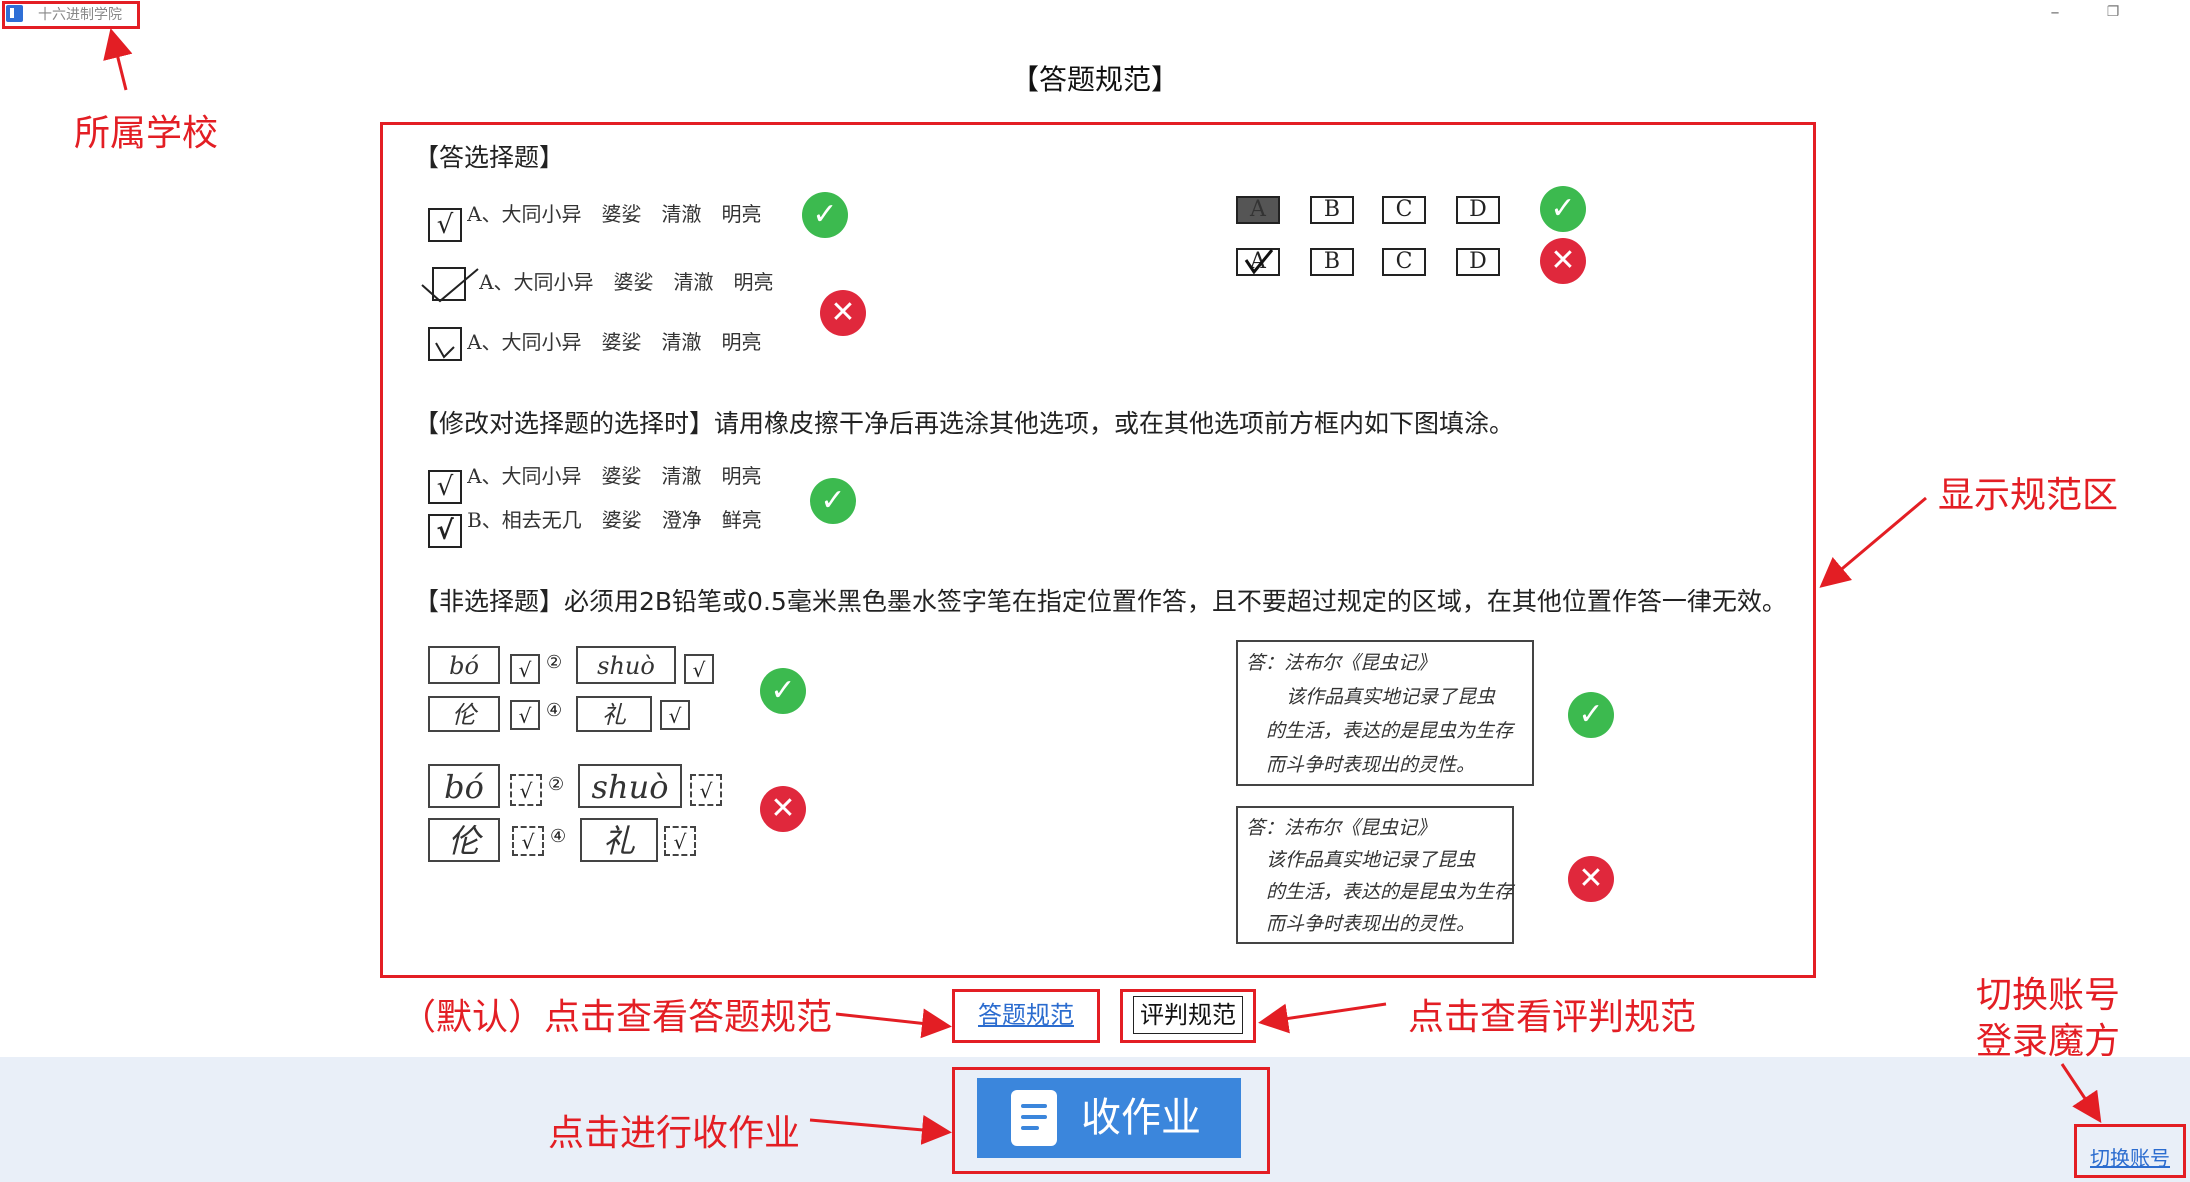 Image resolution: width=2190 pixels, height=1182 pixels. I want to click on tab-answer-spec: 答题规范, so click(1026, 1016).